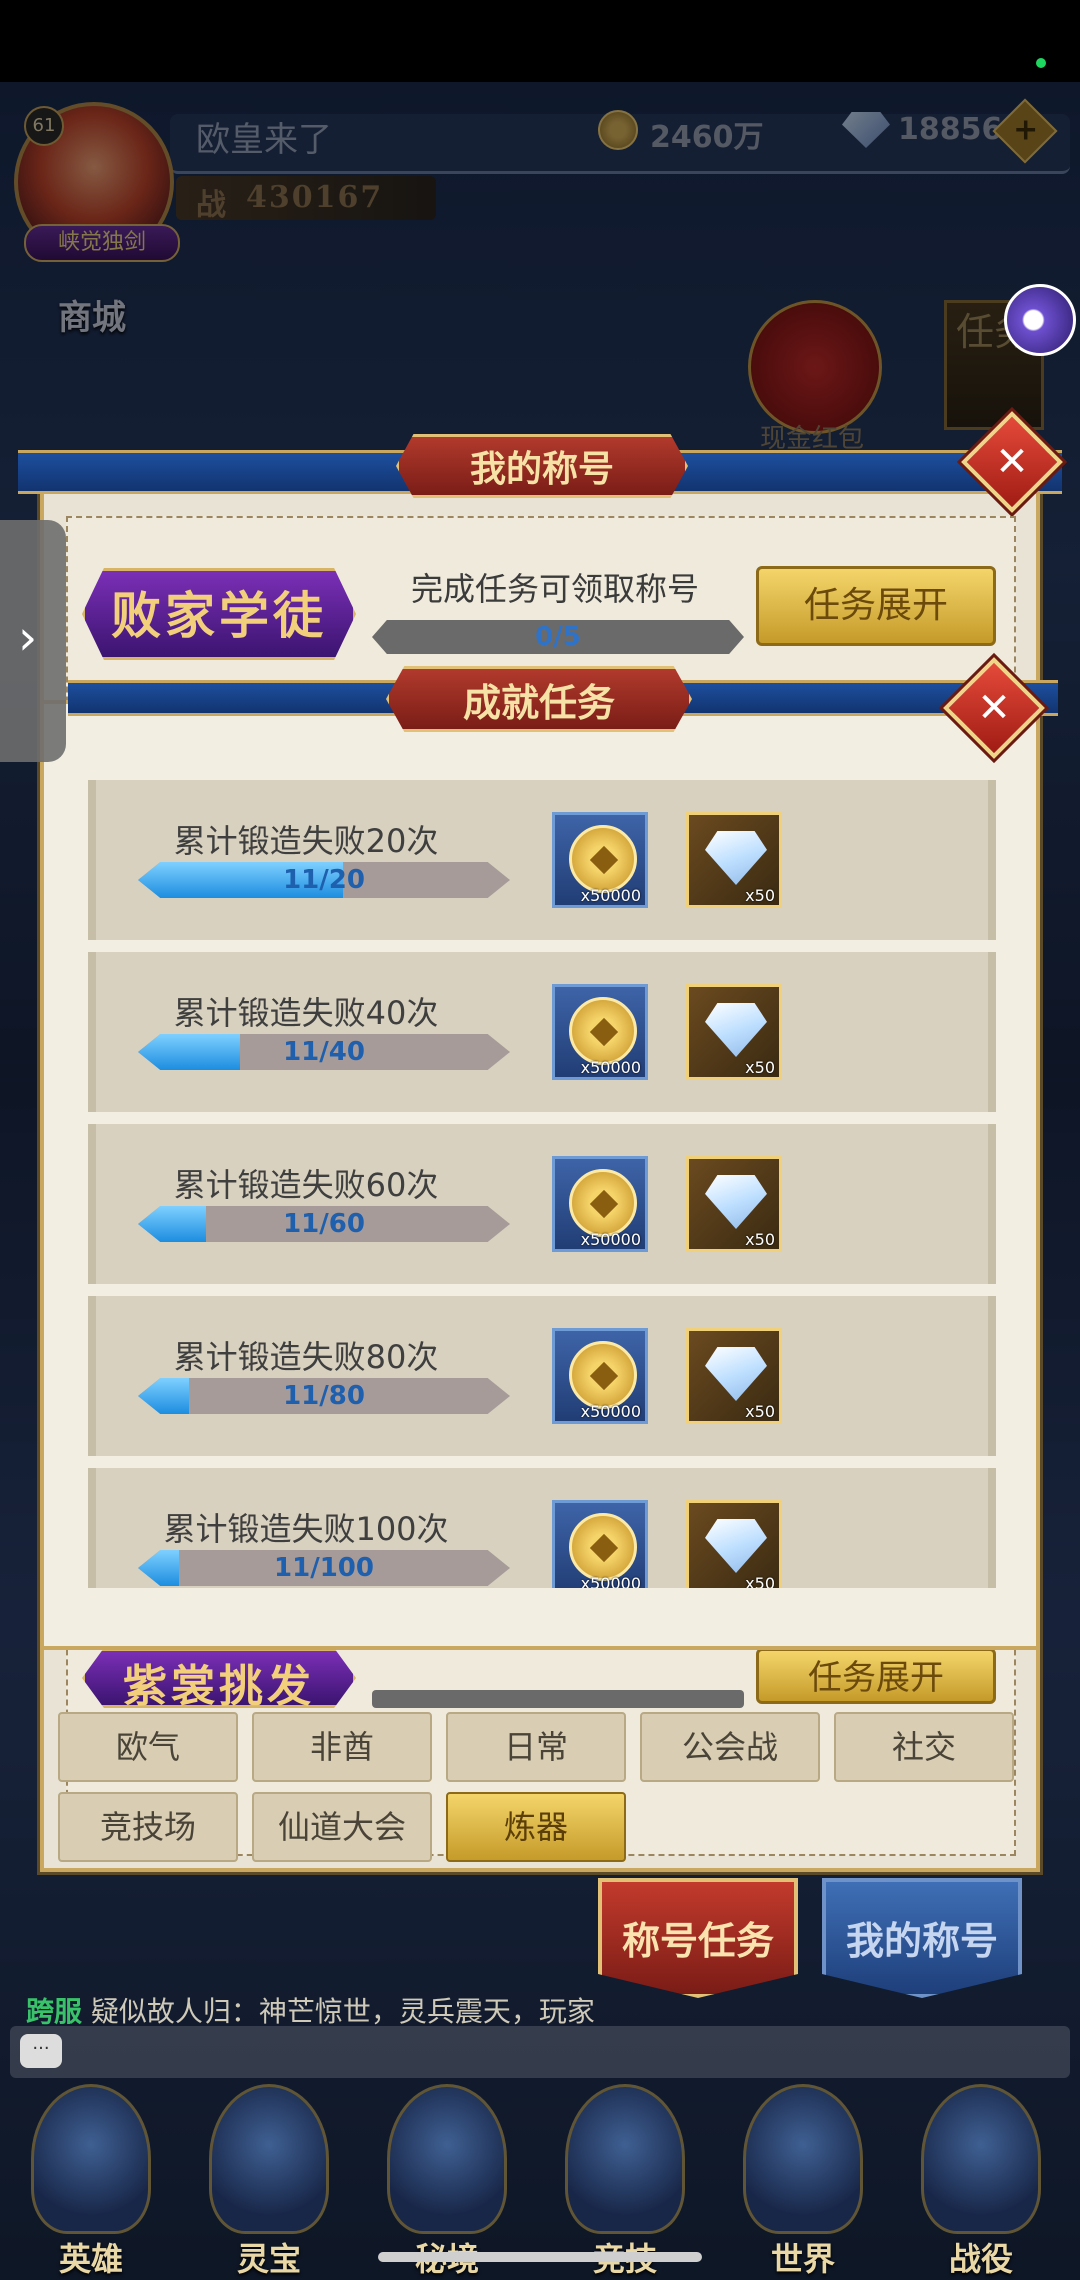  I want to click on task-progress-bar: 11/80, so click(324, 1396).